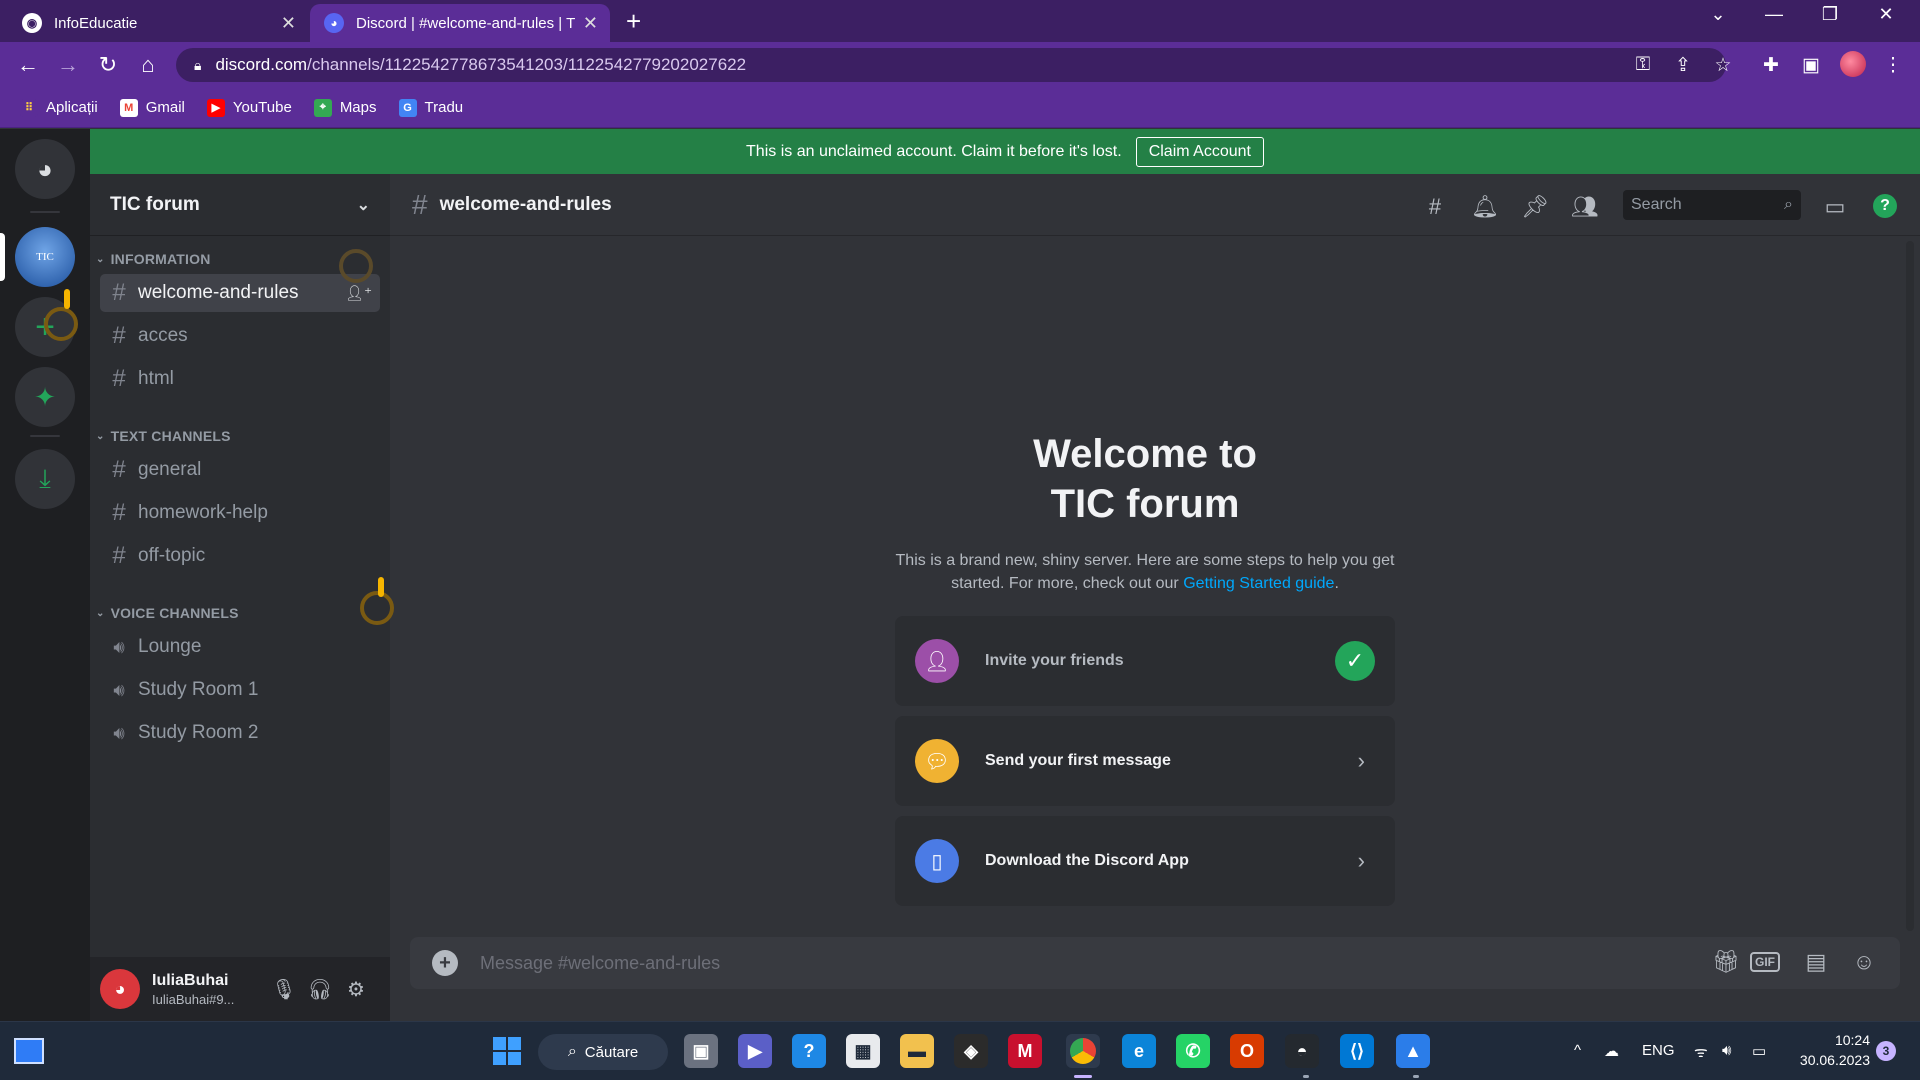 The width and height of the screenshot is (1920, 1080). I want to click on getting-started-link: Getting Started guide, so click(1258, 583).